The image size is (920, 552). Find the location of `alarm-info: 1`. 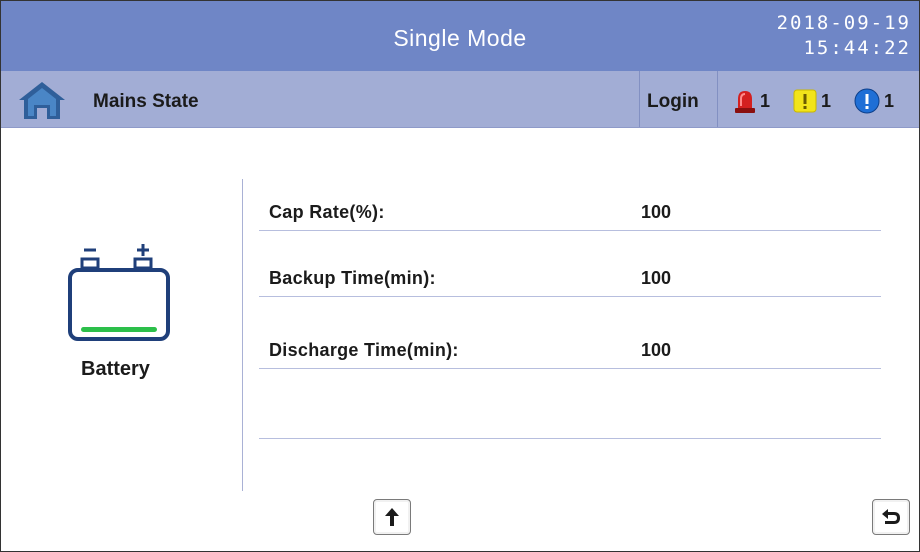

alarm-info: 1 is located at coordinates (874, 101).